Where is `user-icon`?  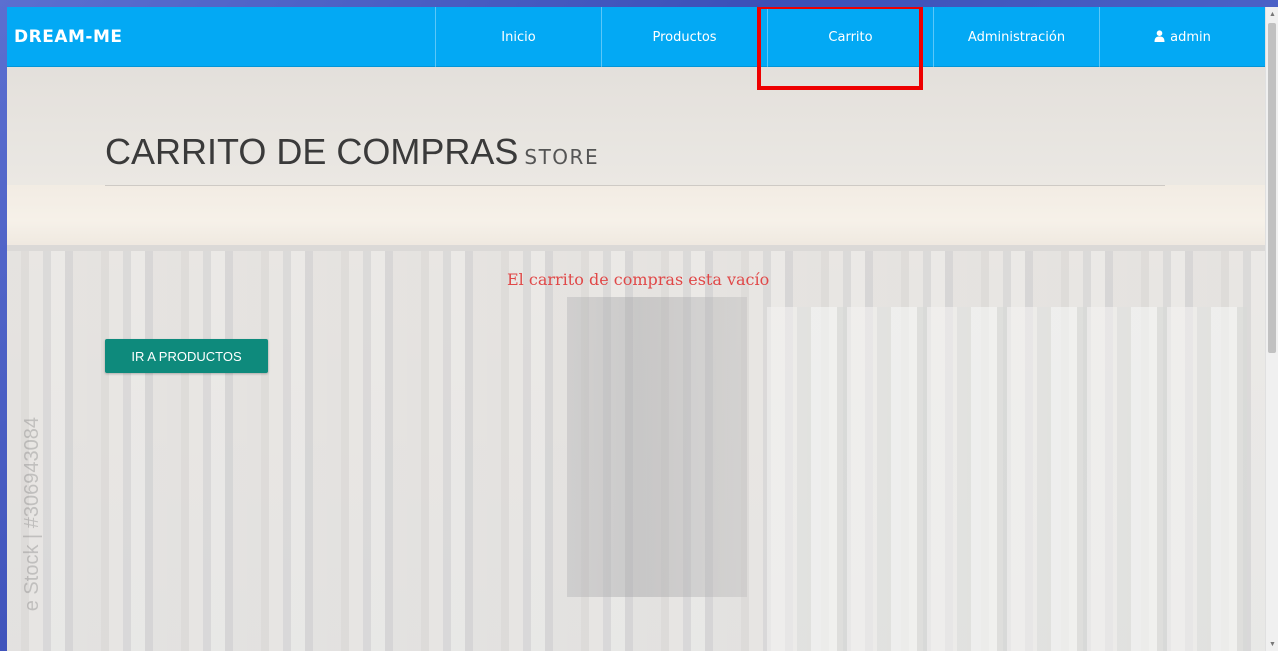
user-icon is located at coordinates (1159, 37).